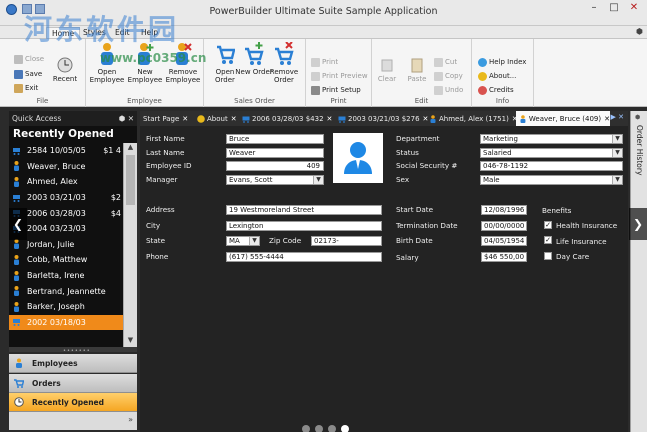 Image resolution: width=647 pixels, height=432 pixels. What do you see at coordinates (448, 90) in the screenshot?
I see `undo-button: Undo` at bounding box center [448, 90].